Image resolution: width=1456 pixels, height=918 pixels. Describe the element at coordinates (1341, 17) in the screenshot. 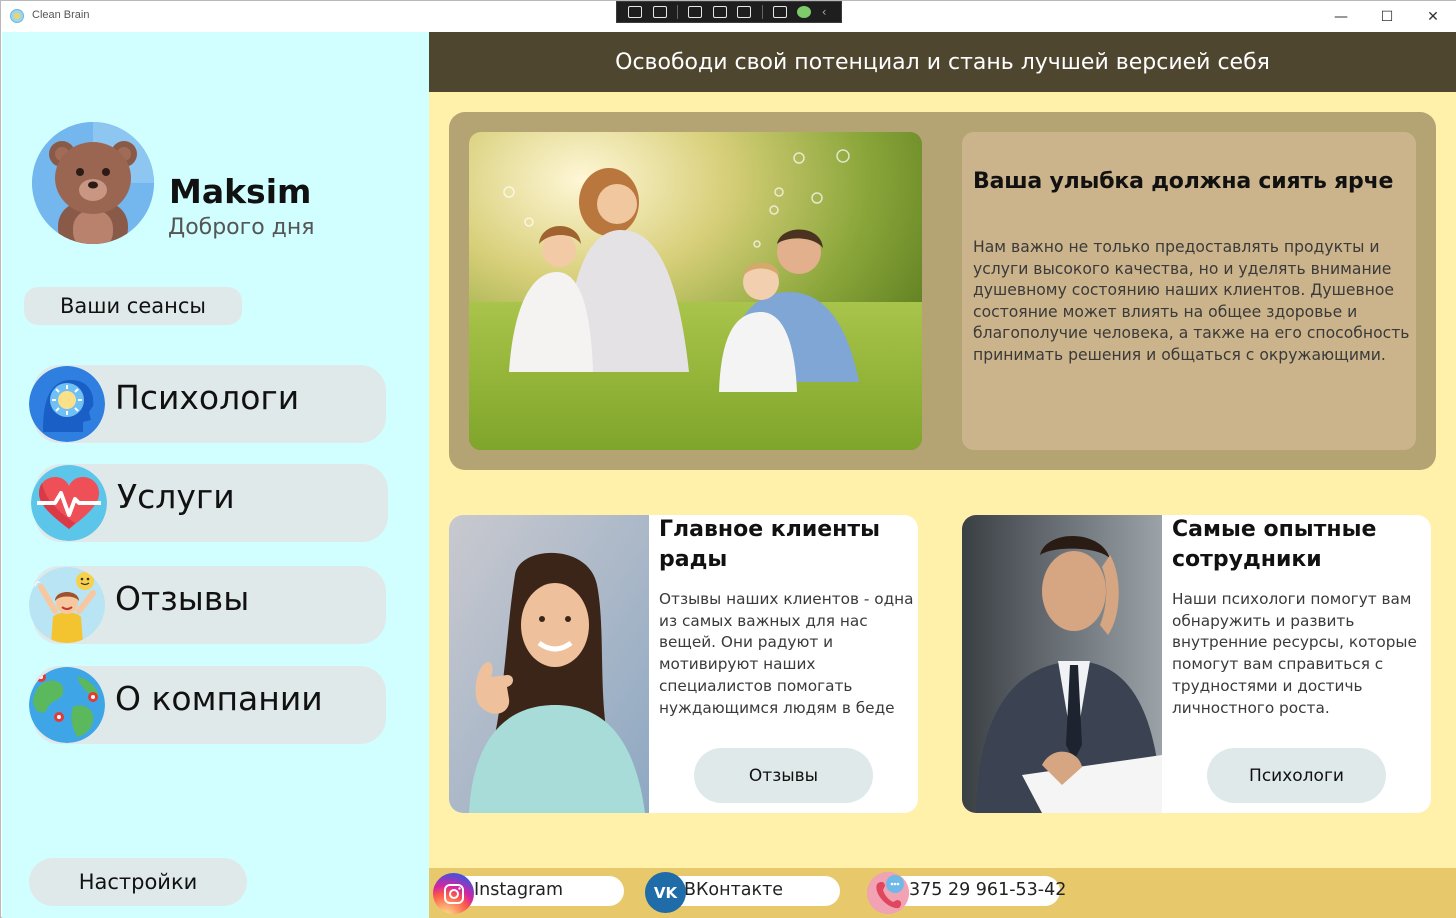

I see `minimize-button: —` at that location.